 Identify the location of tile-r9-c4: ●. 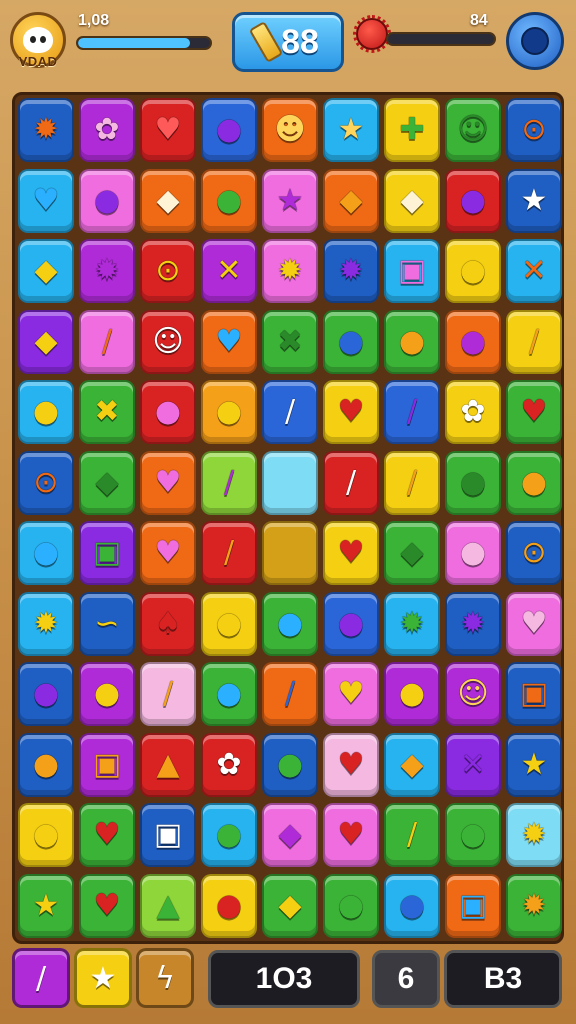
(229, 694).